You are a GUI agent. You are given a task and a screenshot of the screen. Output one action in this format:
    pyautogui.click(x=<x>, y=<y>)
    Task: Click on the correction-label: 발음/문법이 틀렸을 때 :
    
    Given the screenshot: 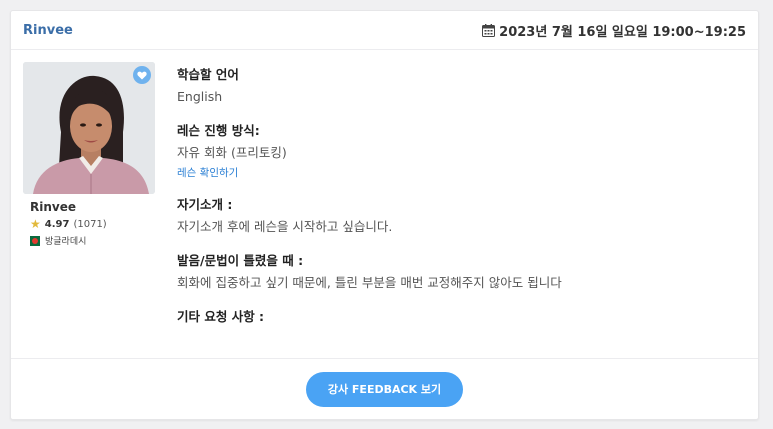 What is the action you would take?
    pyautogui.click(x=240, y=260)
    